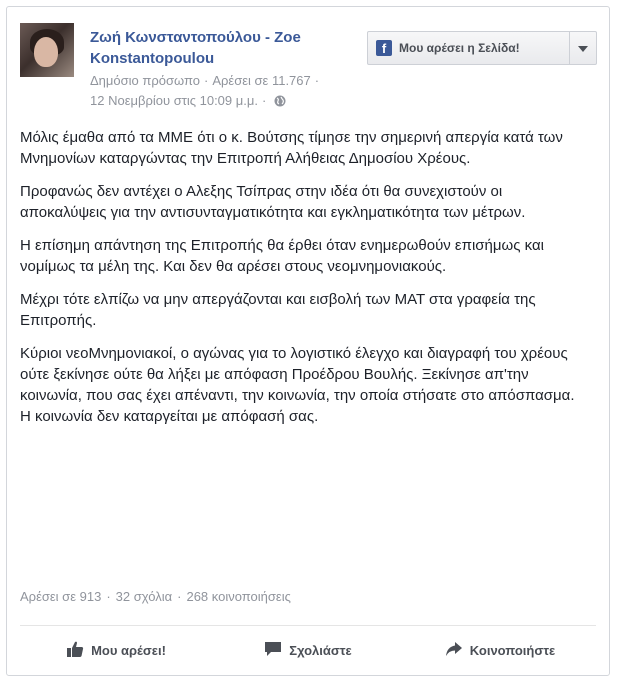 The width and height of the screenshot is (620, 682). What do you see at coordinates (280, 103) in the screenshot?
I see `globe-icon` at bounding box center [280, 103].